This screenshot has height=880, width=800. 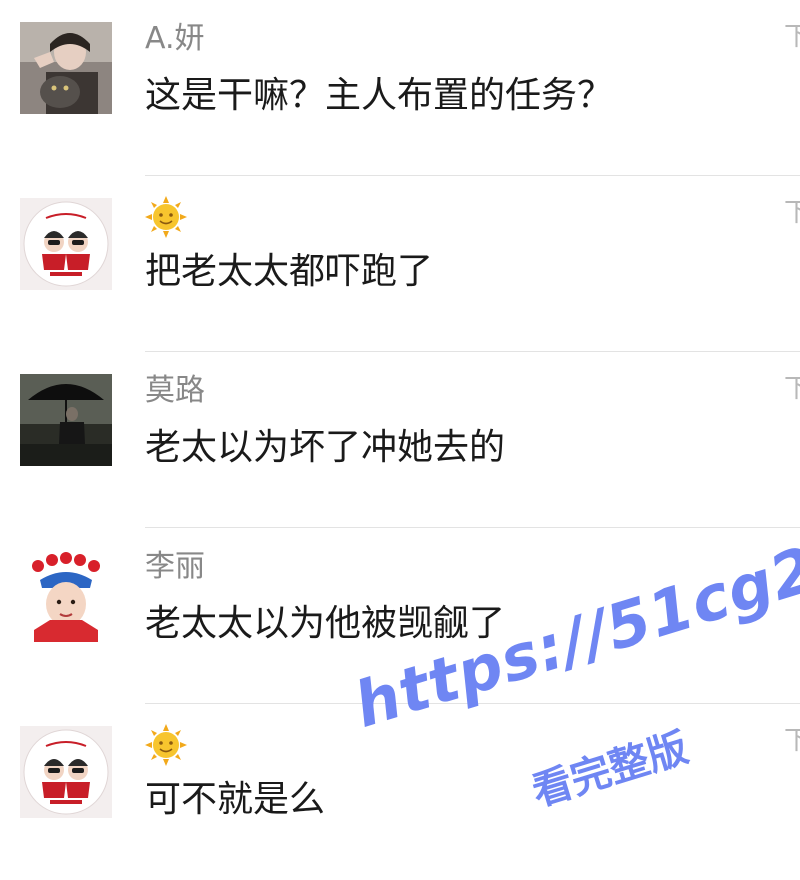 I want to click on comment-text: 这是干嘛？主人布置的任务？, so click(x=379, y=95).